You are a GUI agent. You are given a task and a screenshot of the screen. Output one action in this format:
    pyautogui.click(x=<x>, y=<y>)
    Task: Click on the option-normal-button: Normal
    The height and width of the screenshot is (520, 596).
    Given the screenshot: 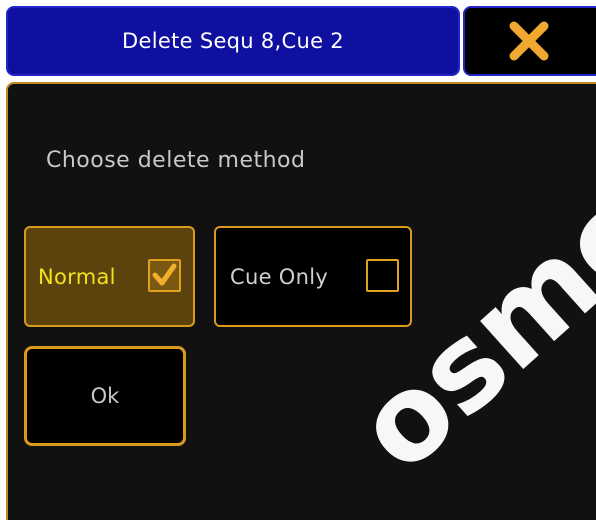 What is the action you would take?
    pyautogui.click(x=109, y=276)
    